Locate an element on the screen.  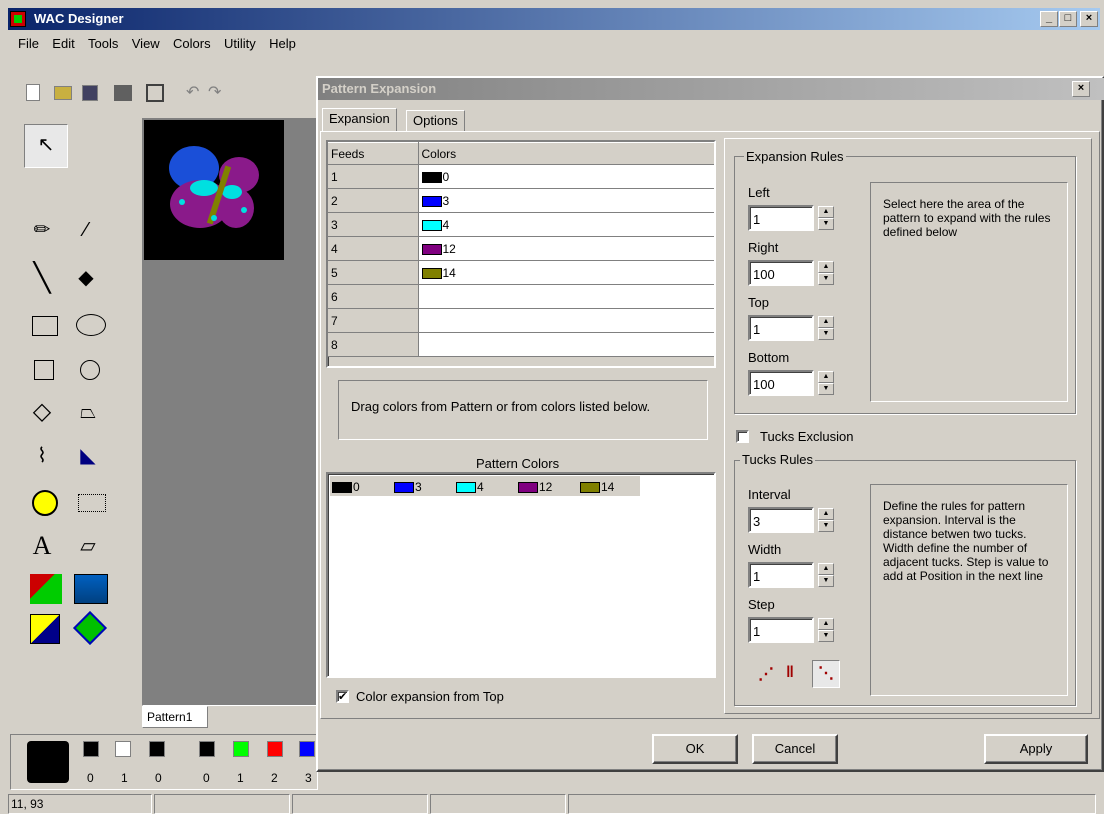
pointer-tool-icon: ↖ is located at coordinates (46, 146).